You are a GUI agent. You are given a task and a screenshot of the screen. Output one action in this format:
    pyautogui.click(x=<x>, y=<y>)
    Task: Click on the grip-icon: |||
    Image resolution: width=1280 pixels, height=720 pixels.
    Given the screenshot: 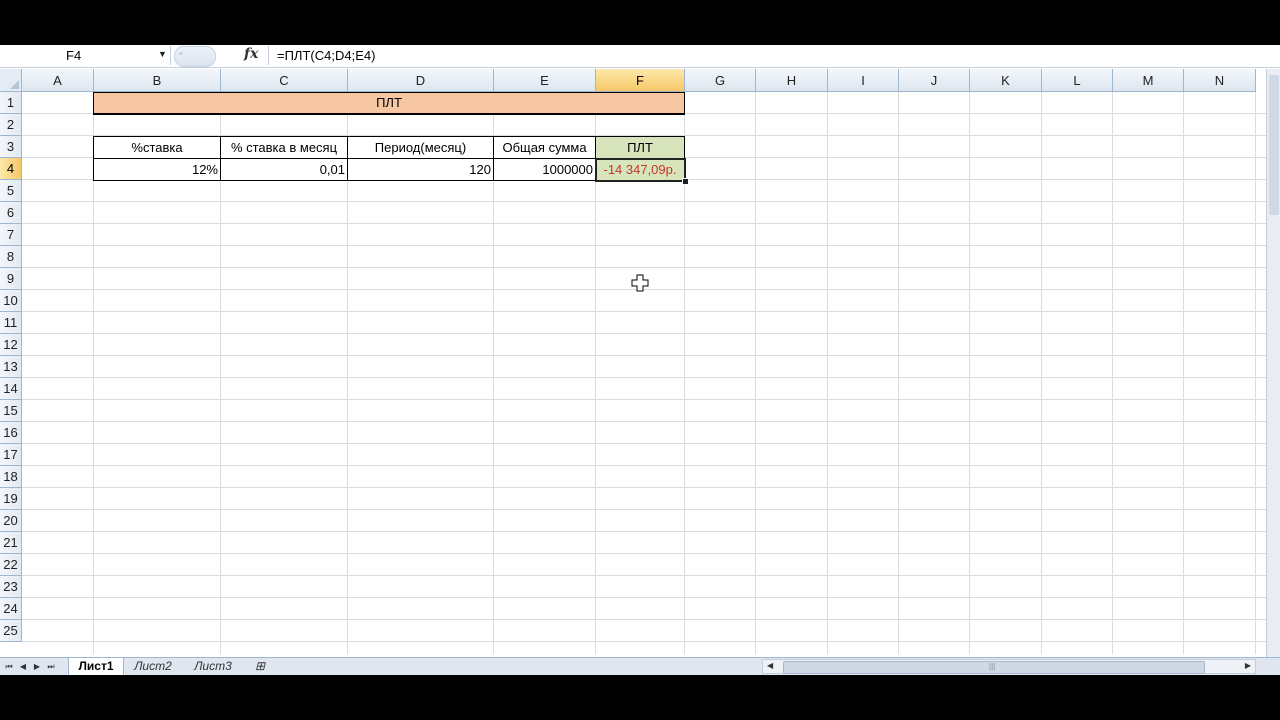 What is the action you would take?
    pyautogui.click(x=992, y=666)
    